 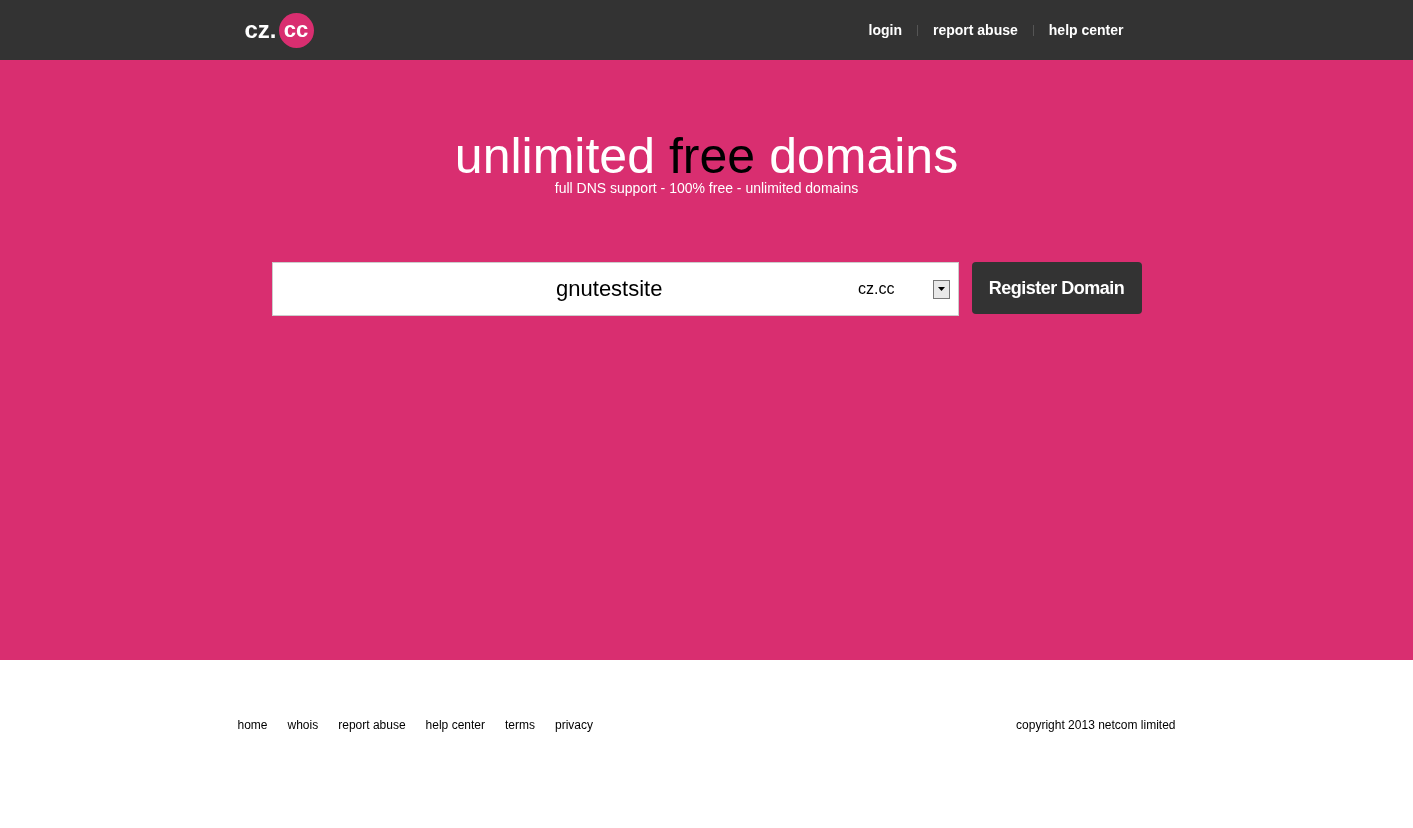 What do you see at coordinates (574, 725) in the screenshot?
I see `footer-link: privacy` at bounding box center [574, 725].